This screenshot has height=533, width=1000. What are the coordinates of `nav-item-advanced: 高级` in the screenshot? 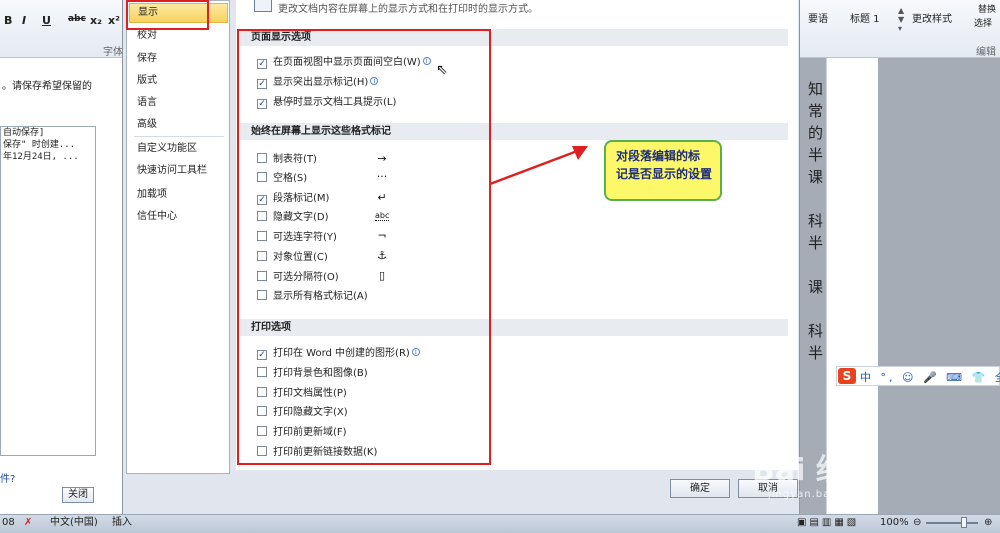 It's located at (147, 125).